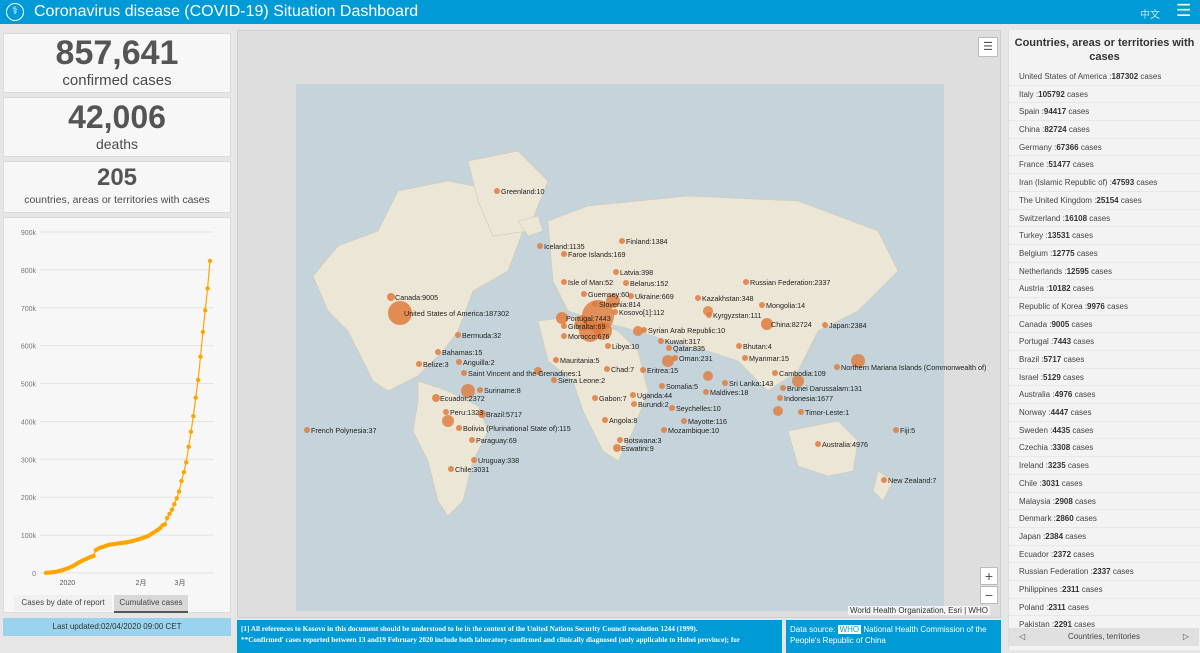  Describe the element at coordinates (1104, 572) in the screenshot. I see `country-list-item: Russian Federation :2337 cases` at that location.